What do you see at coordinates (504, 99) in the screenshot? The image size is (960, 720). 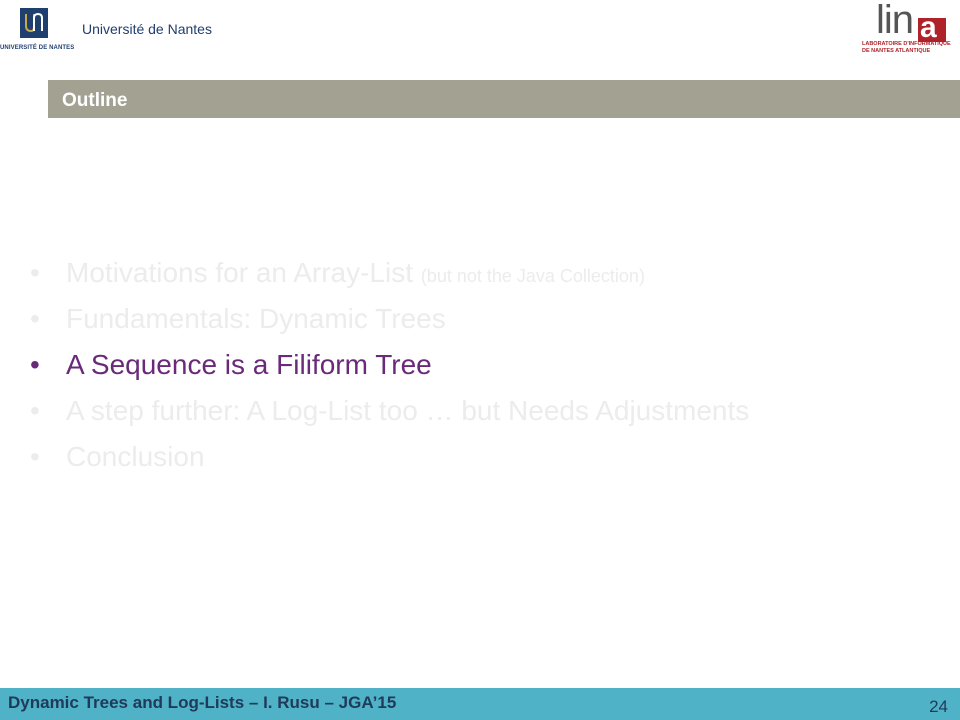 I see `slide-title-bar: Outline` at bounding box center [504, 99].